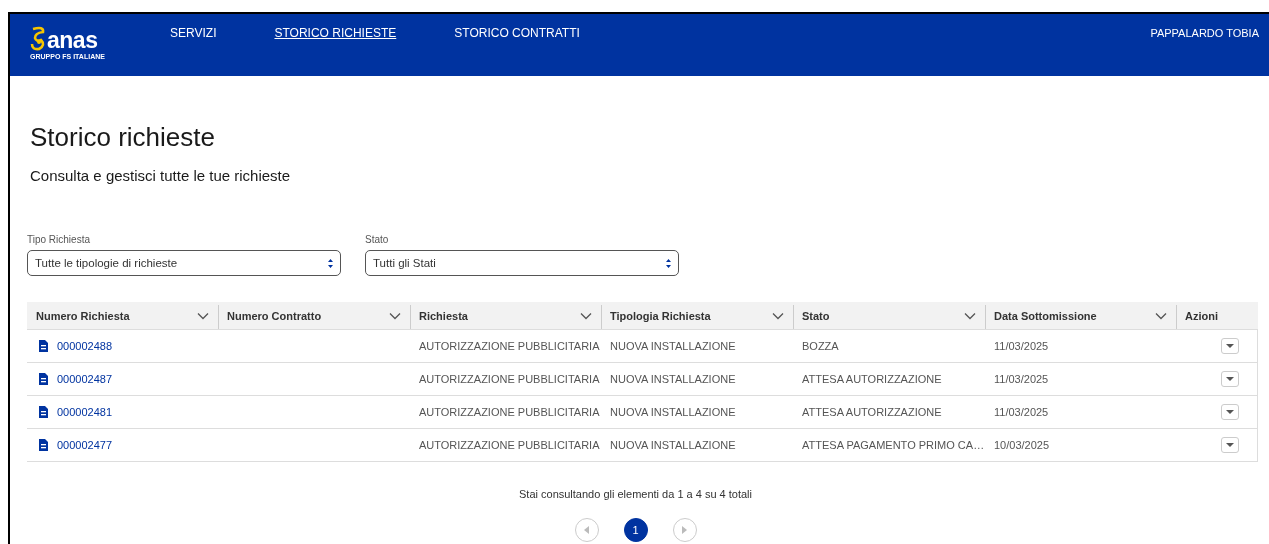 Image resolution: width=1269 pixels, height=544 pixels. I want to click on column-header: Azioni, so click(1201, 315).